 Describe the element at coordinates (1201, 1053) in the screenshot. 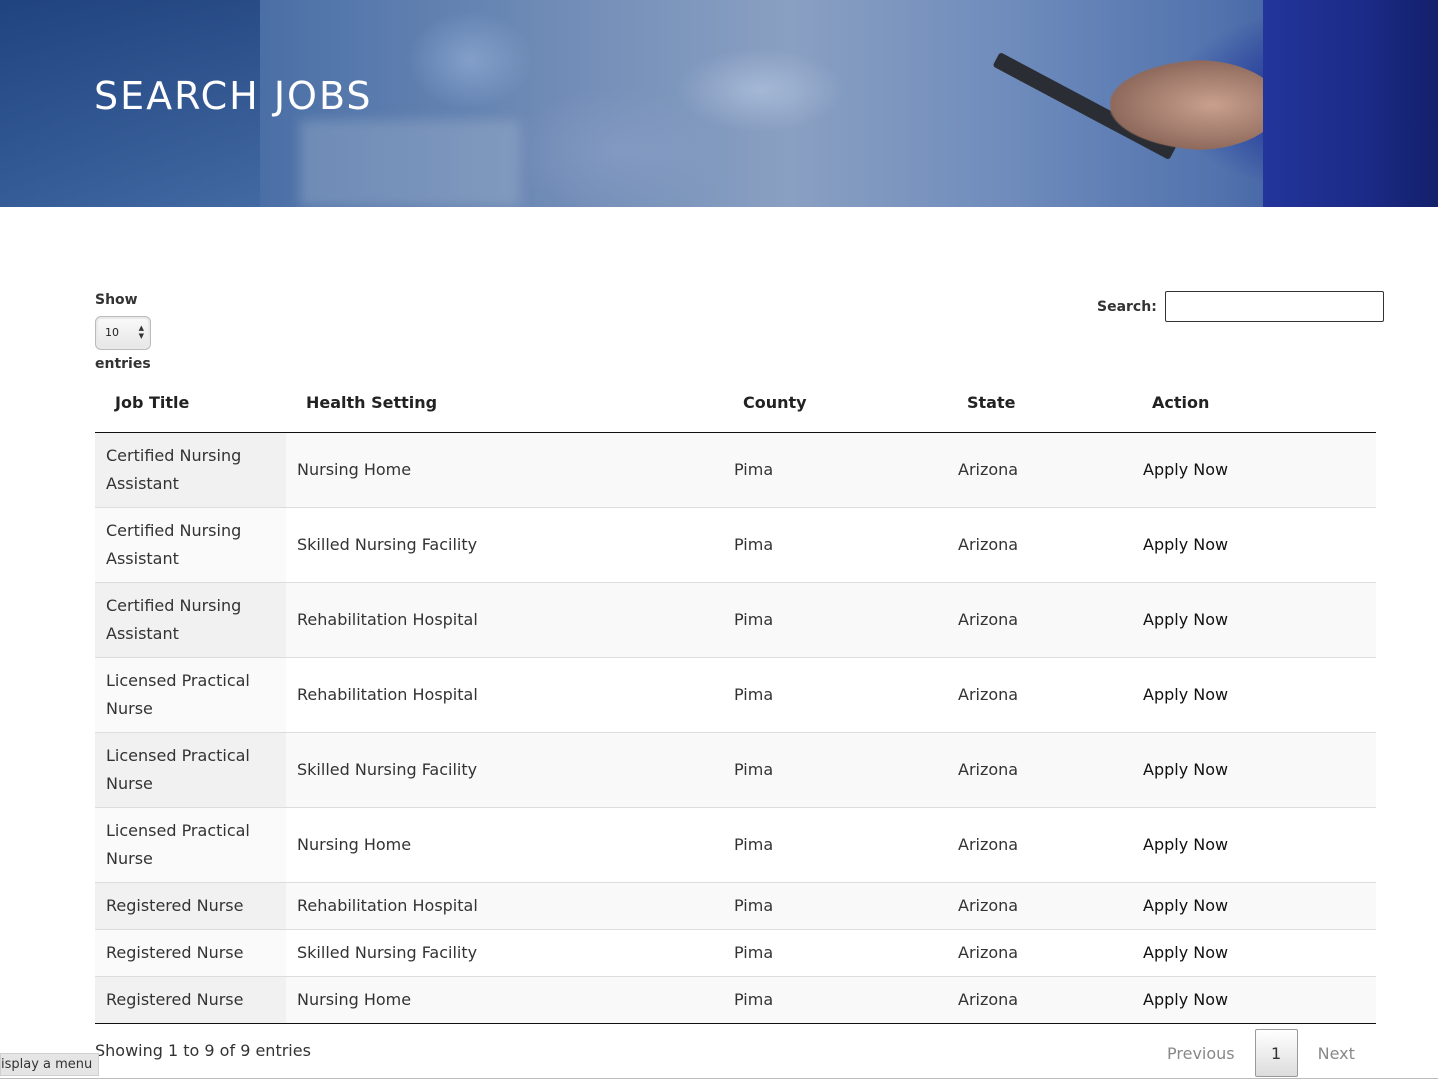

I see `previous-page-button: Previous` at that location.